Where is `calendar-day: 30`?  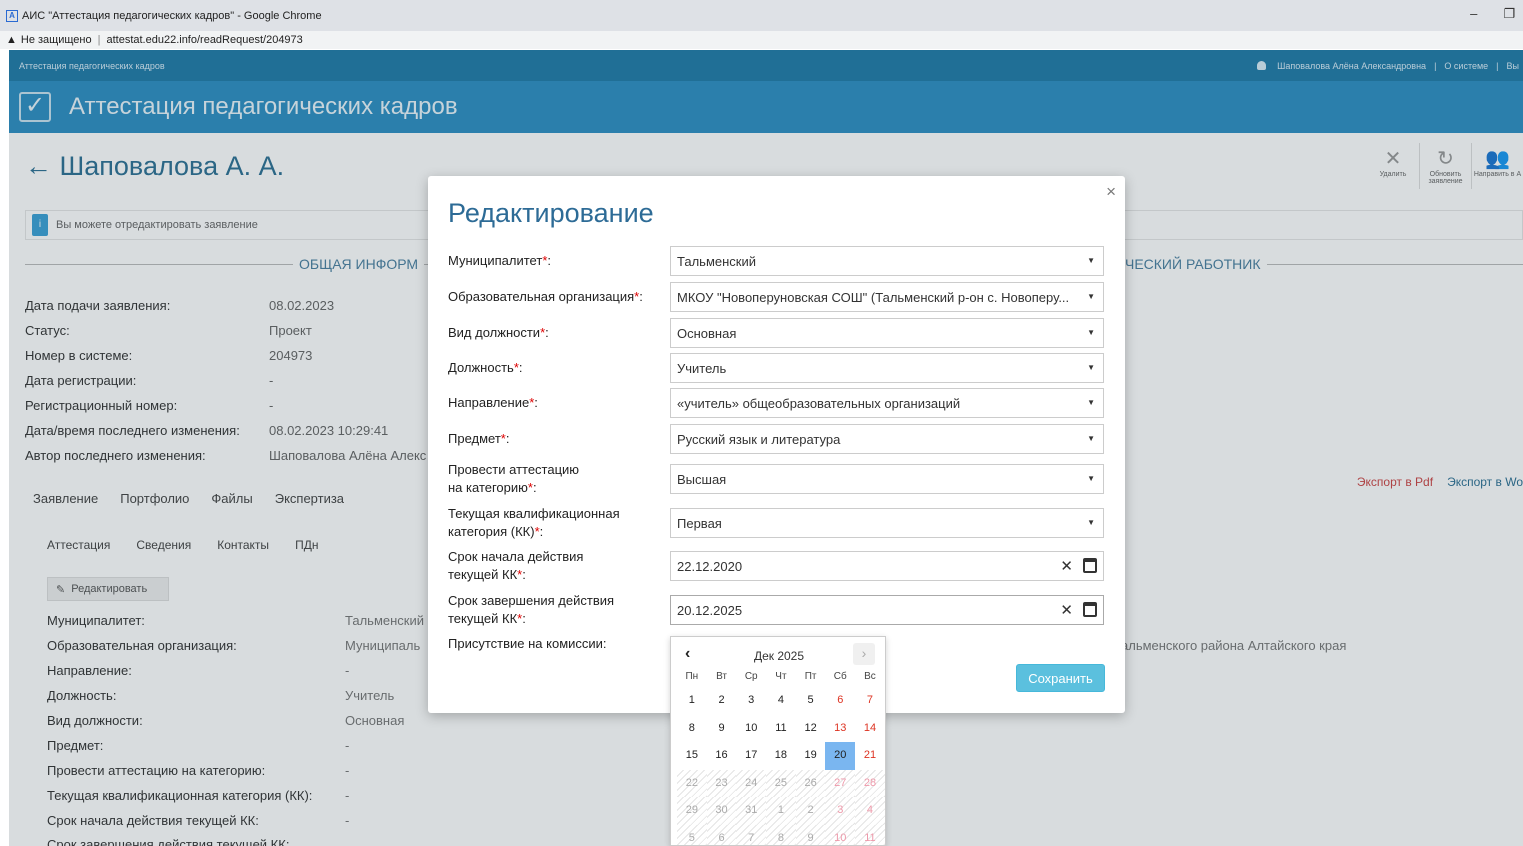
calendar-day: 30 is located at coordinates (721, 811).